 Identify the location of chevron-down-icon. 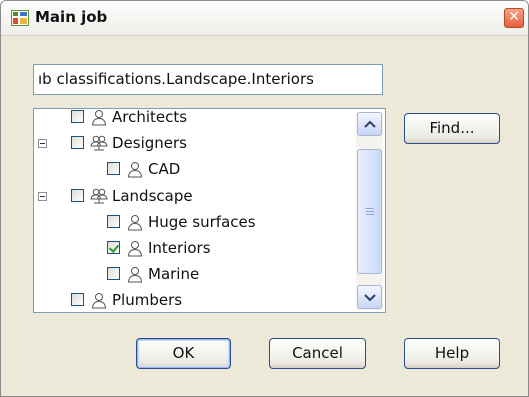
(370, 298).